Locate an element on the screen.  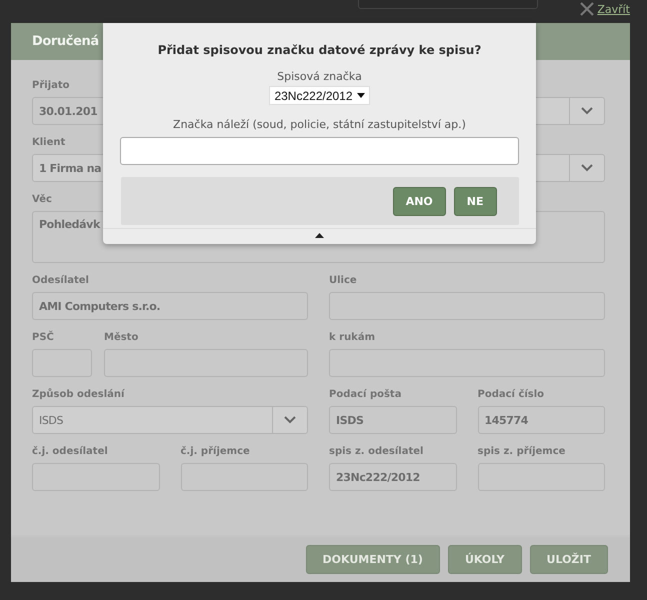
dropdown-field: ISDS is located at coordinates (170, 420).